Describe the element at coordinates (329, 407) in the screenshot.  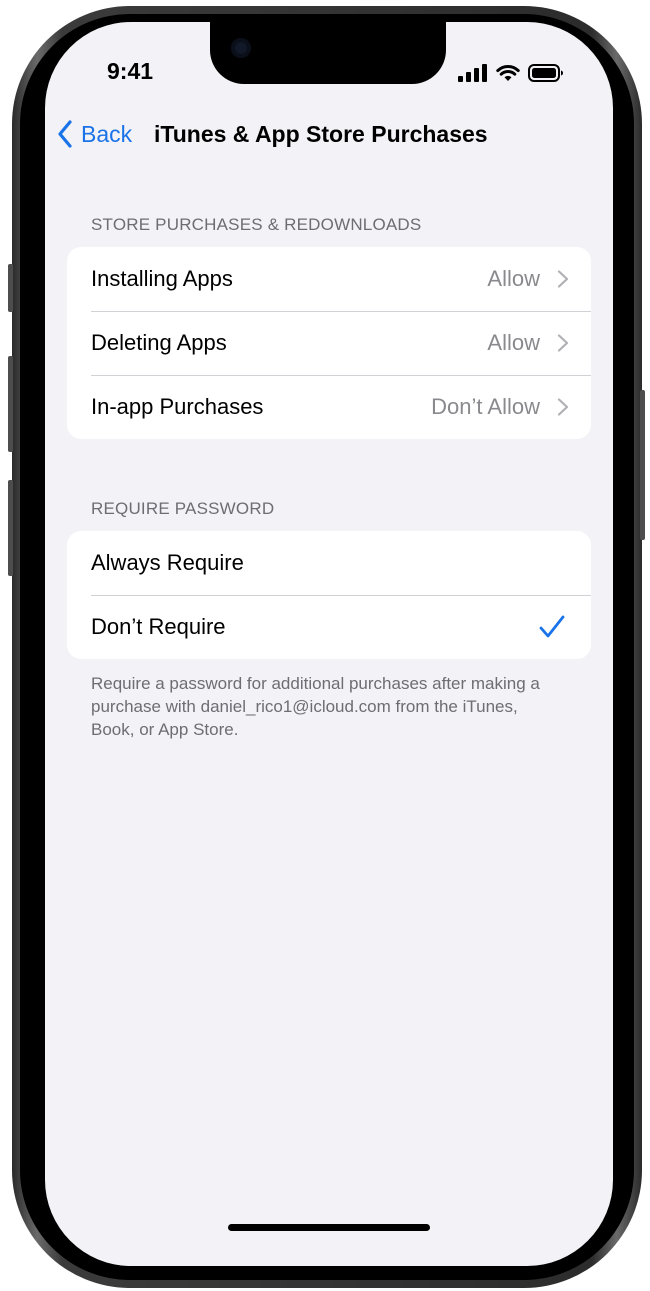
I see `row-in-app-purchases: In-app Purchases Don’t Allow` at that location.